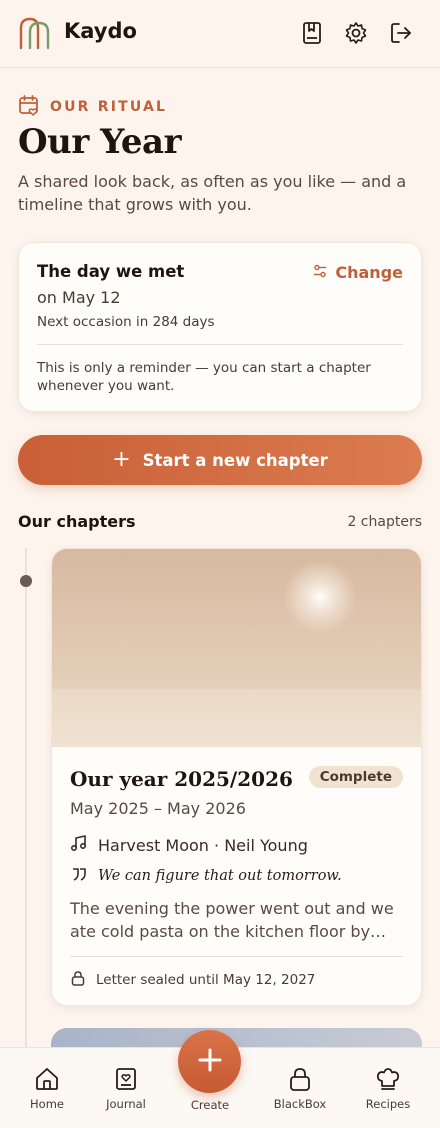 Image resolution: width=440 pixels, height=1128 pixels. What do you see at coordinates (158, 808) in the screenshot?
I see `chapter-date-range: May 2025 – May 2026` at bounding box center [158, 808].